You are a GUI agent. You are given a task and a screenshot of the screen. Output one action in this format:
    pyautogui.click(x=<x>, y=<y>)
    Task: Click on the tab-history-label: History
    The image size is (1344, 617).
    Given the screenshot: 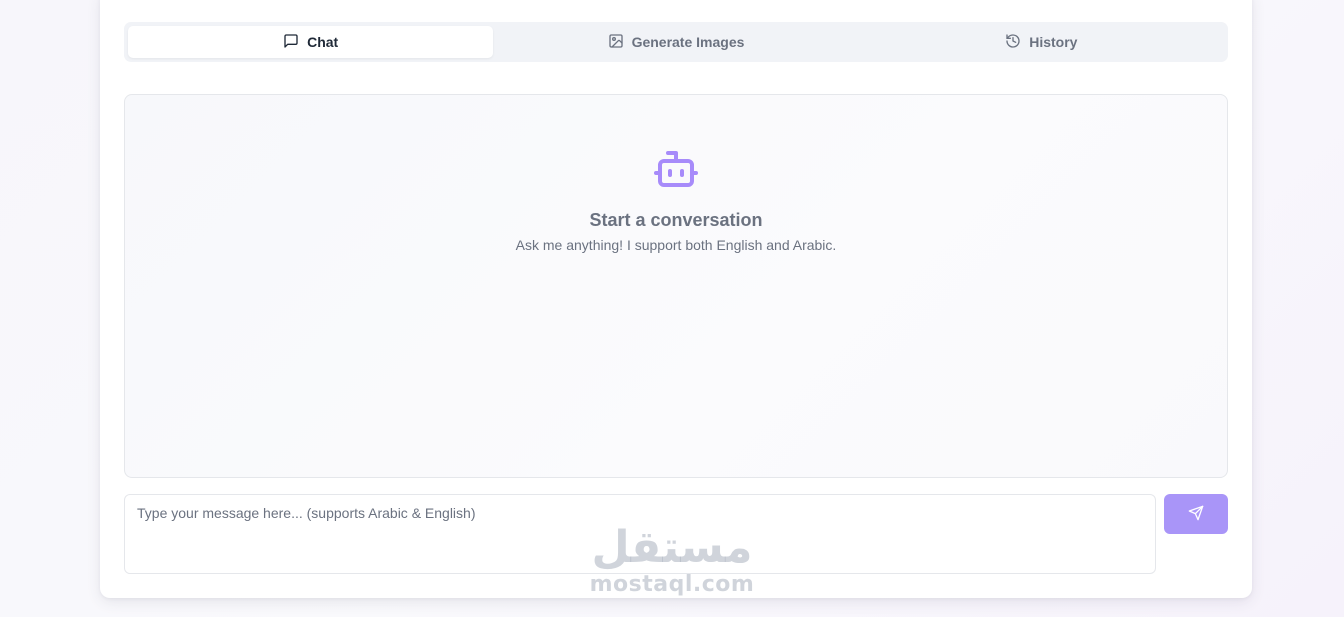 What is the action you would take?
    pyautogui.click(x=1053, y=42)
    